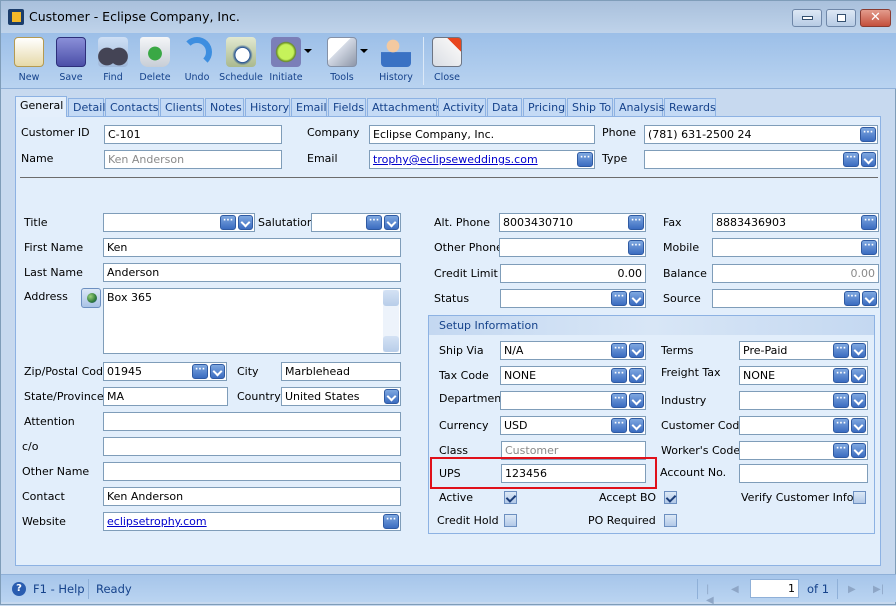 The height and width of the screenshot is (606, 896). What do you see at coordinates (113, 61) in the screenshot?
I see `find-button: Find` at bounding box center [113, 61].